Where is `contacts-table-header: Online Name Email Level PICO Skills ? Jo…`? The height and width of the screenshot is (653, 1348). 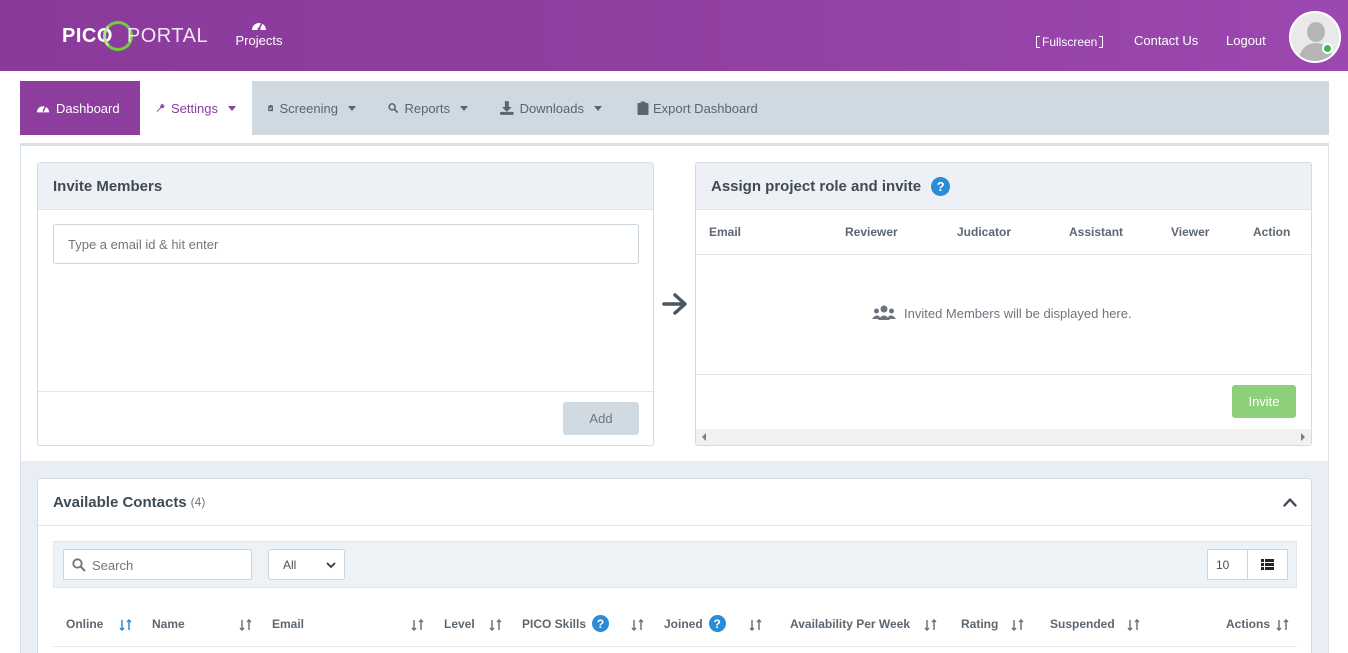 contacts-table-header: Online Name Email Level PICO Skills ? Jo… is located at coordinates (675, 627).